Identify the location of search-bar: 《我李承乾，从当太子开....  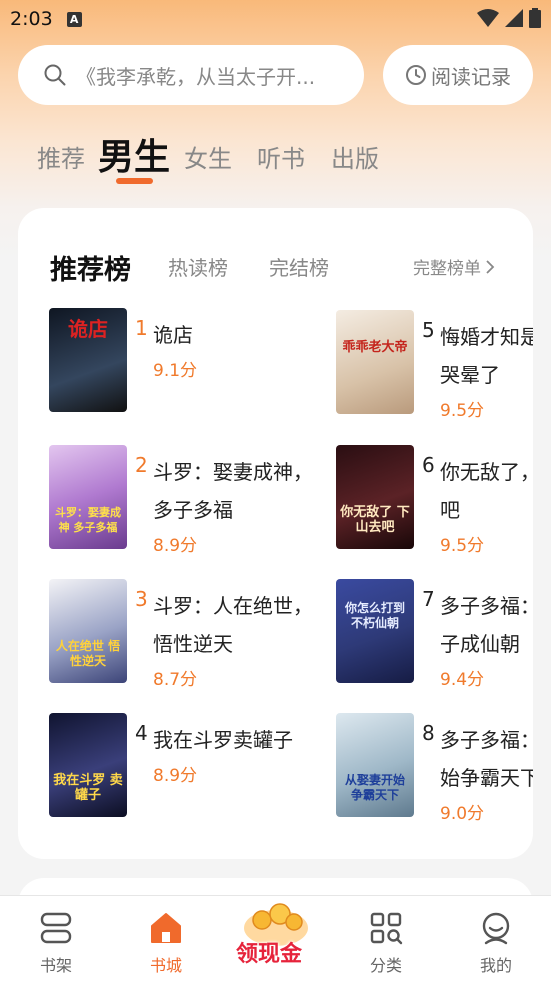
(191, 75).